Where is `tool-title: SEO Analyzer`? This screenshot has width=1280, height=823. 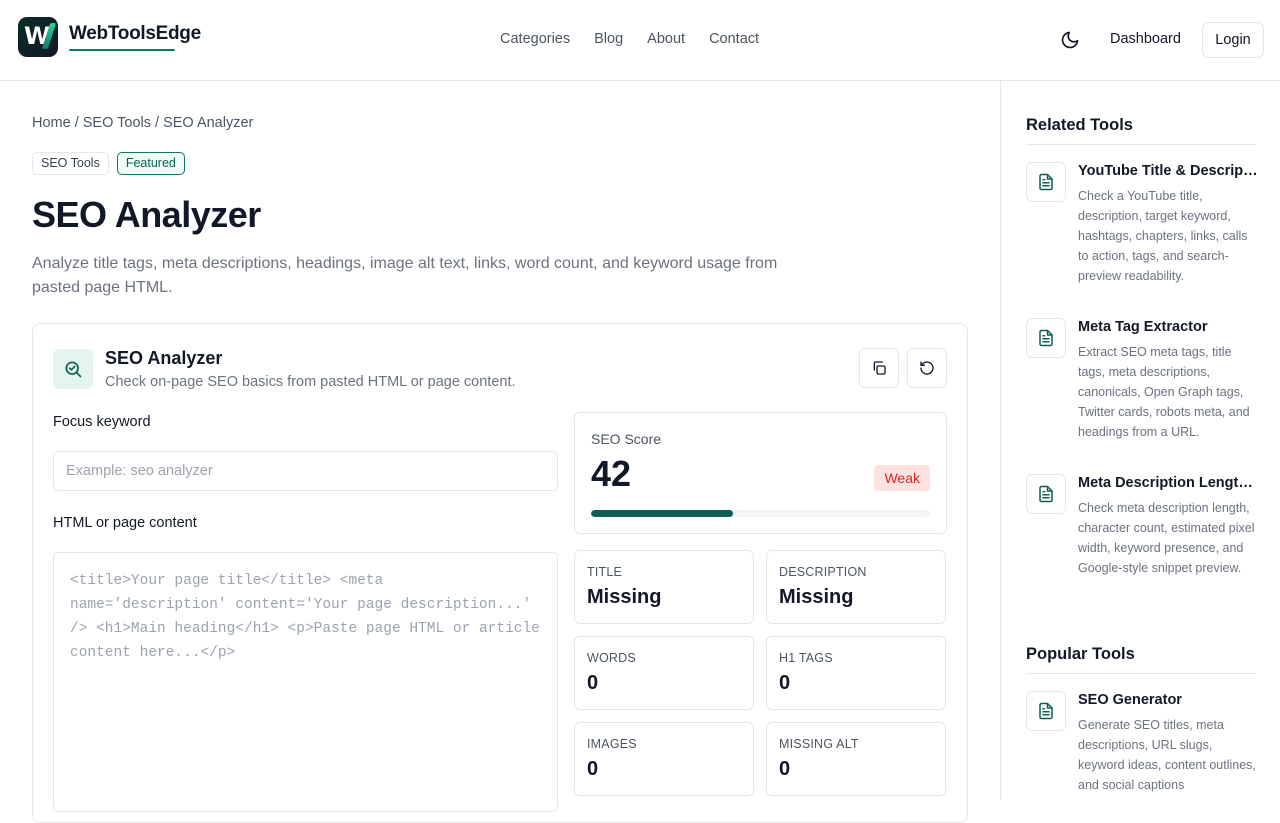 tool-title: SEO Analyzer is located at coordinates (164, 358).